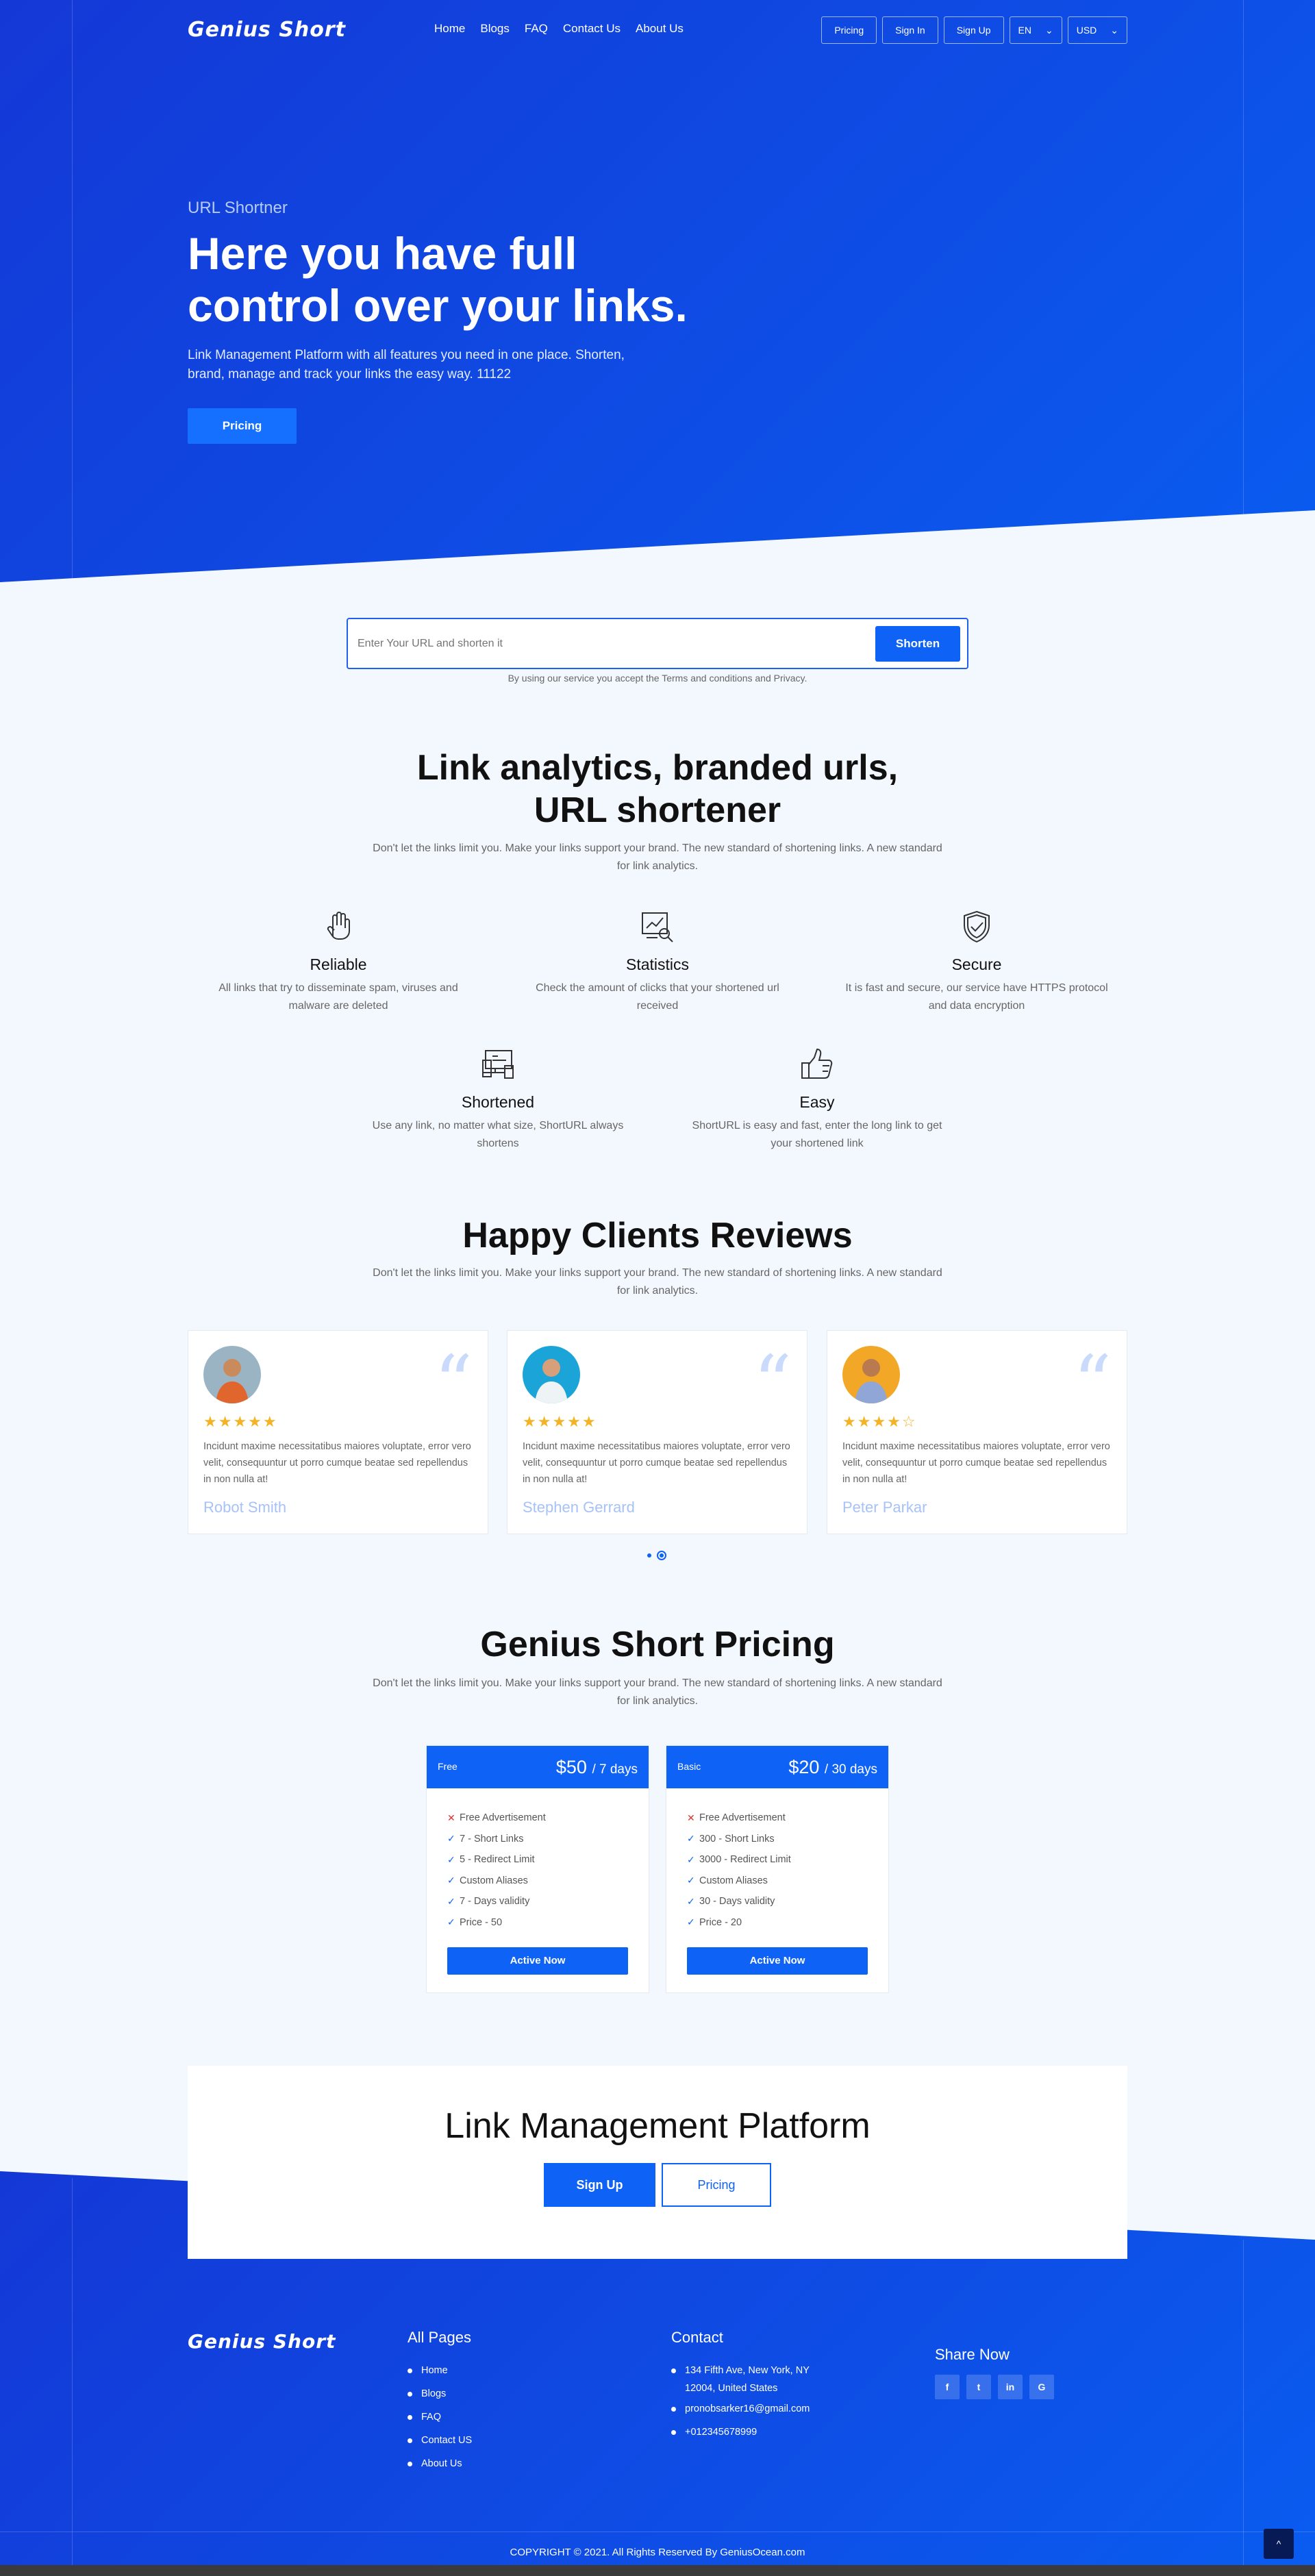 Image resolution: width=1315 pixels, height=2576 pixels. I want to click on hero-subtitle: URL Shortner, so click(238, 208).